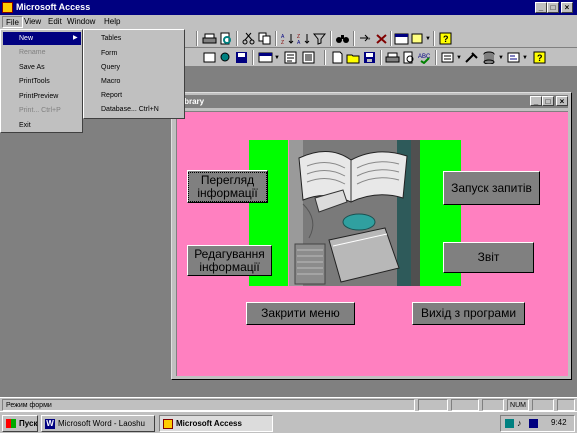 The height and width of the screenshot is (433, 577). I want to click on cut-icon, so click(248, 38).